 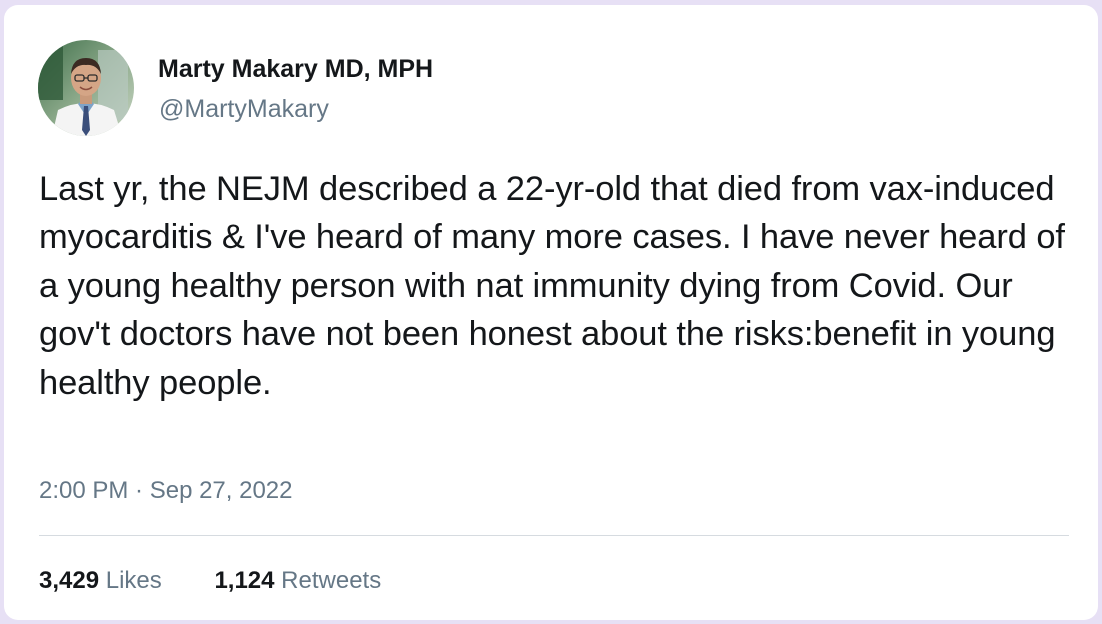 I want to click on likes-count: 3,429, so click(x=69, y=580).